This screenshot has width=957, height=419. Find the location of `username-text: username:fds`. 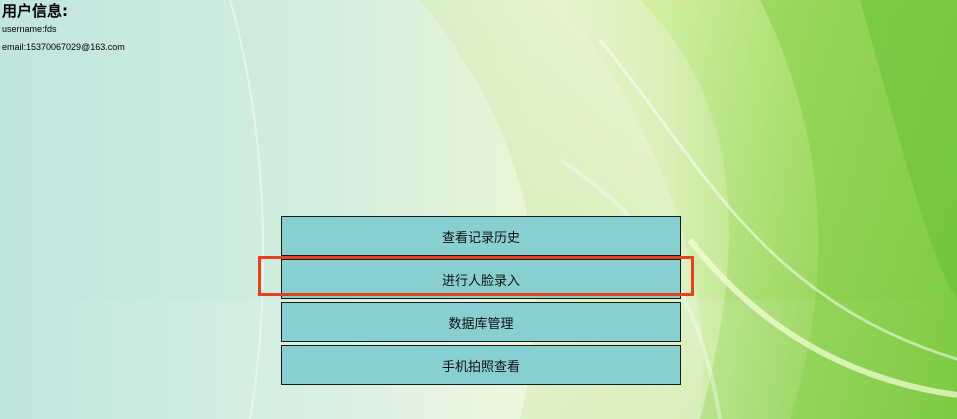

username-text: username:fds is located at coordinates (29, 29).